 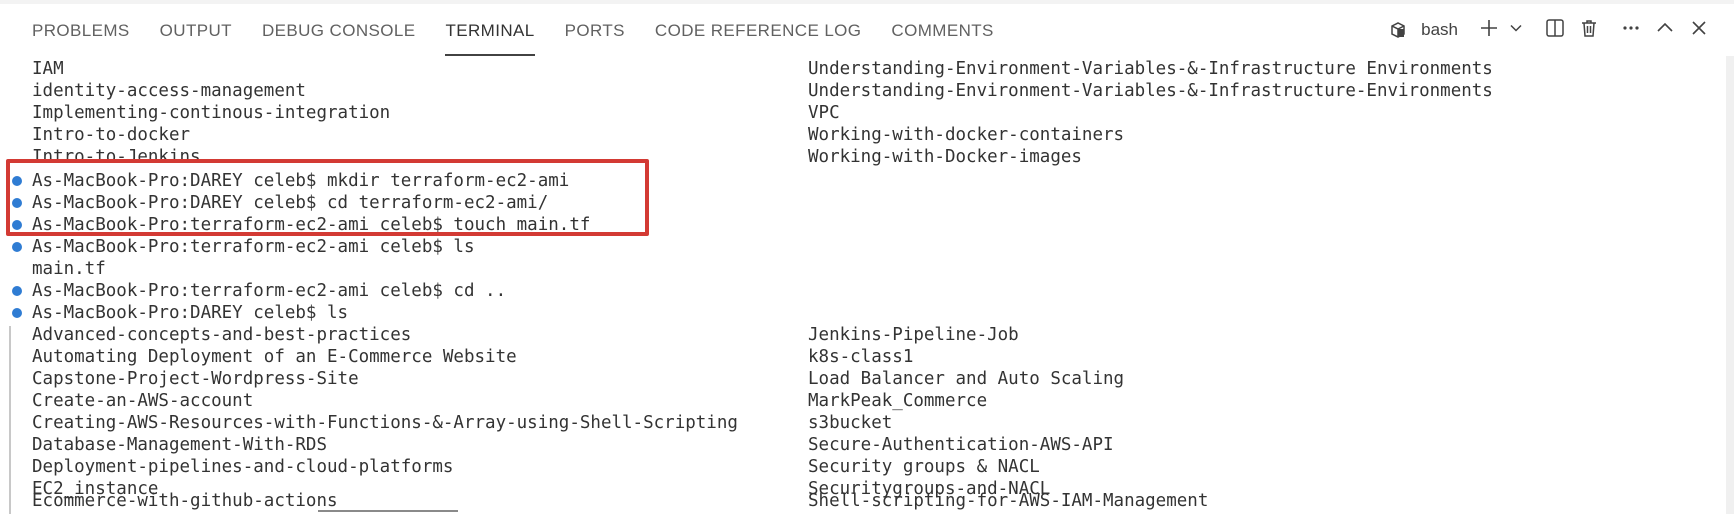 I want to click on tab-terminal: TERMINAL, so click(x=490, y=30).